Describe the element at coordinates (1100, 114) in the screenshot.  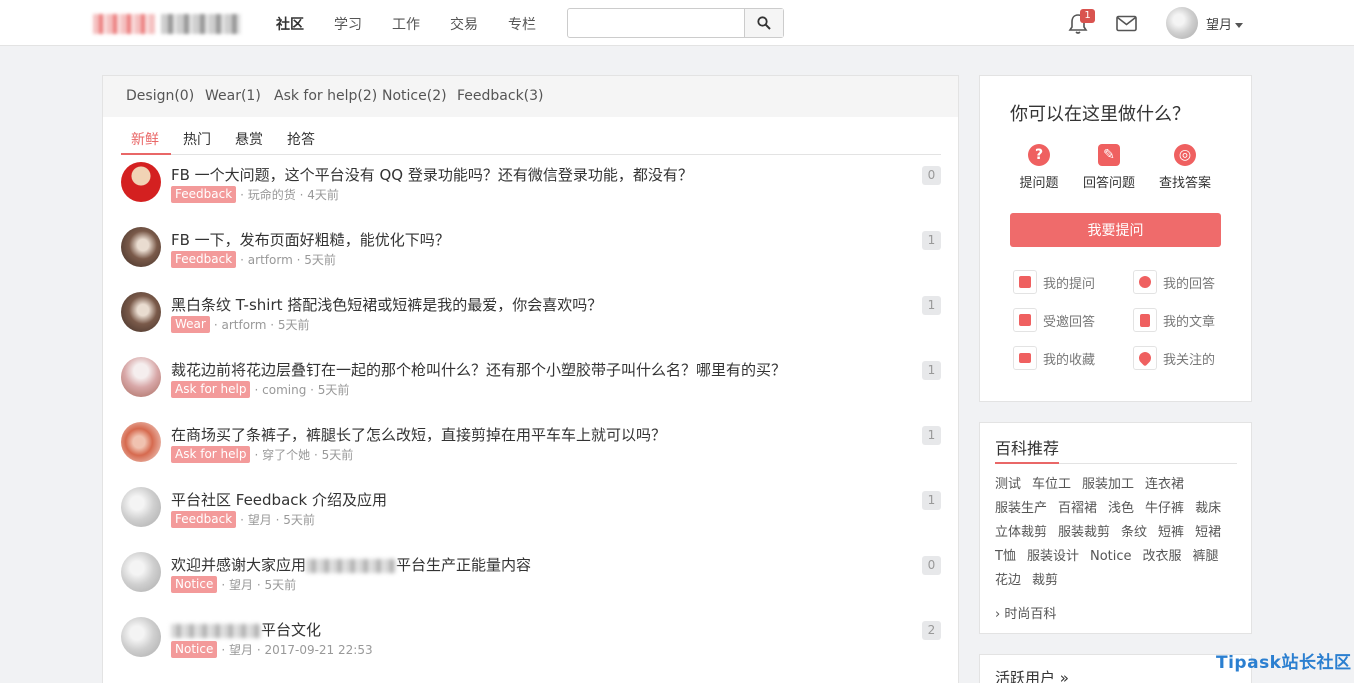
I see `help-card-title: 你可以在这里做什么？` at that location.